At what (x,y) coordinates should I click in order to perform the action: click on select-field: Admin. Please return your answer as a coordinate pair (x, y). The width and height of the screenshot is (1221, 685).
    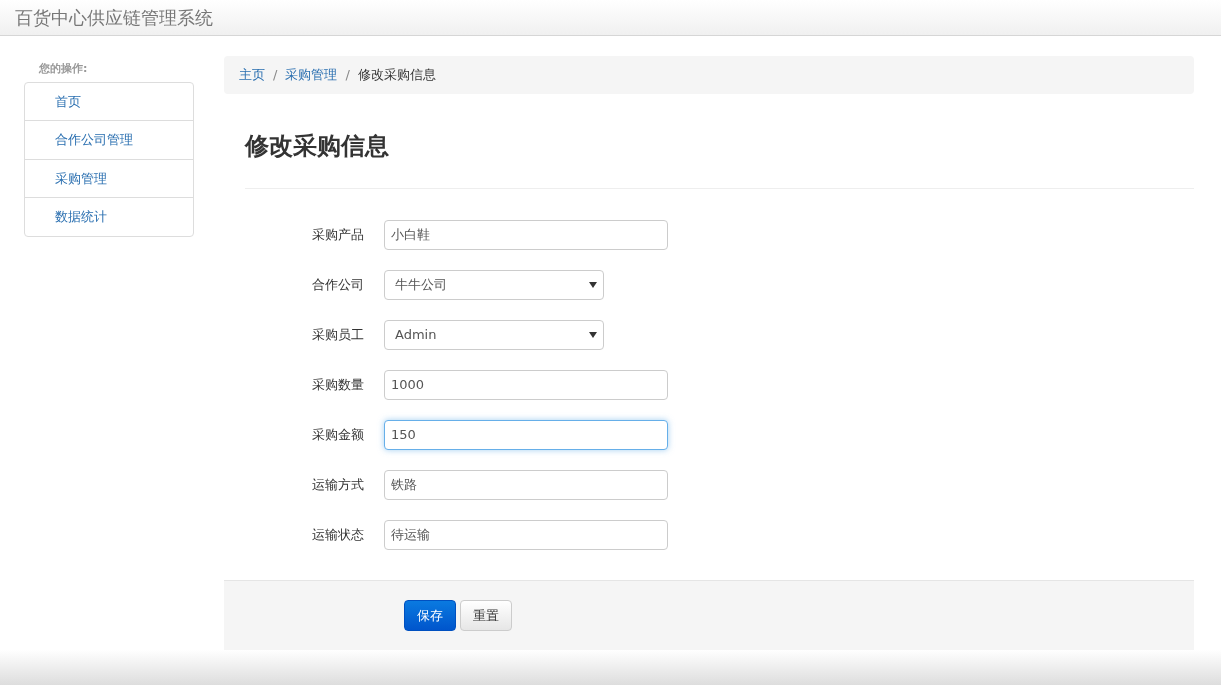
    Looking at the image, I should click on (494, 334).